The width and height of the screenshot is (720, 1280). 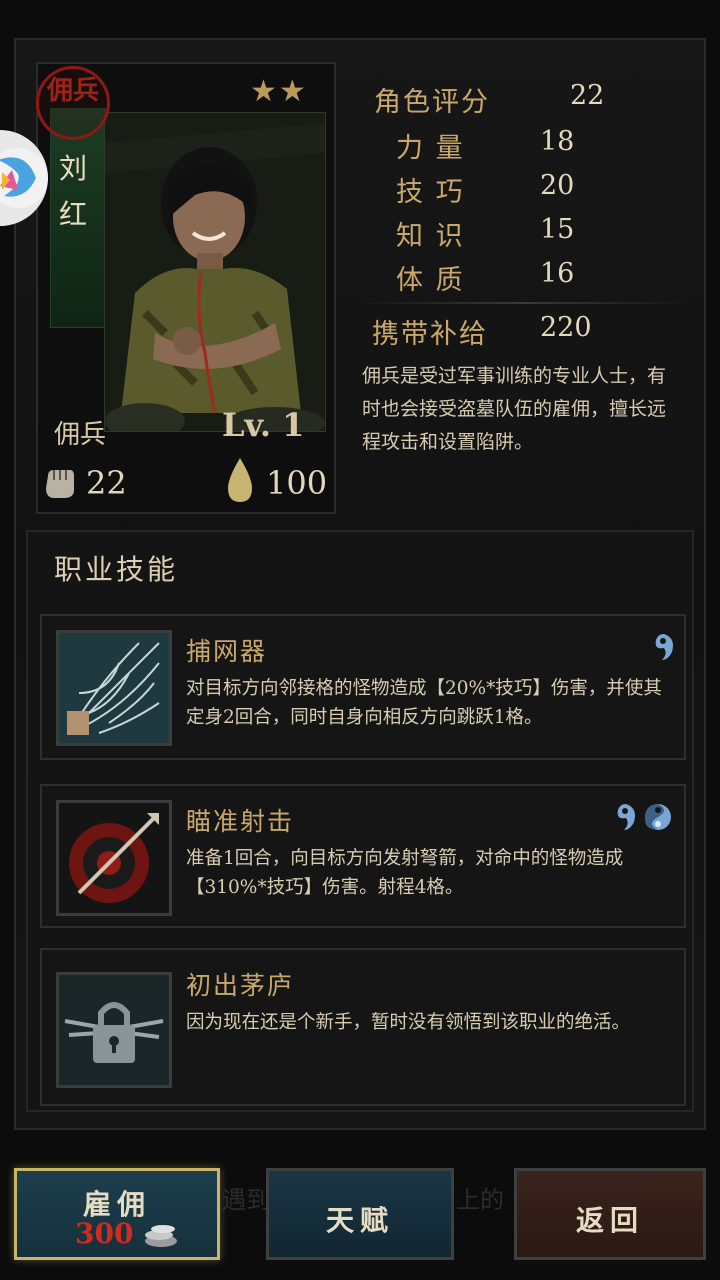 What do you see at coordinates (60, 484) in the screenshot?
I see `fist-icon` at bounding box center [60, 484].